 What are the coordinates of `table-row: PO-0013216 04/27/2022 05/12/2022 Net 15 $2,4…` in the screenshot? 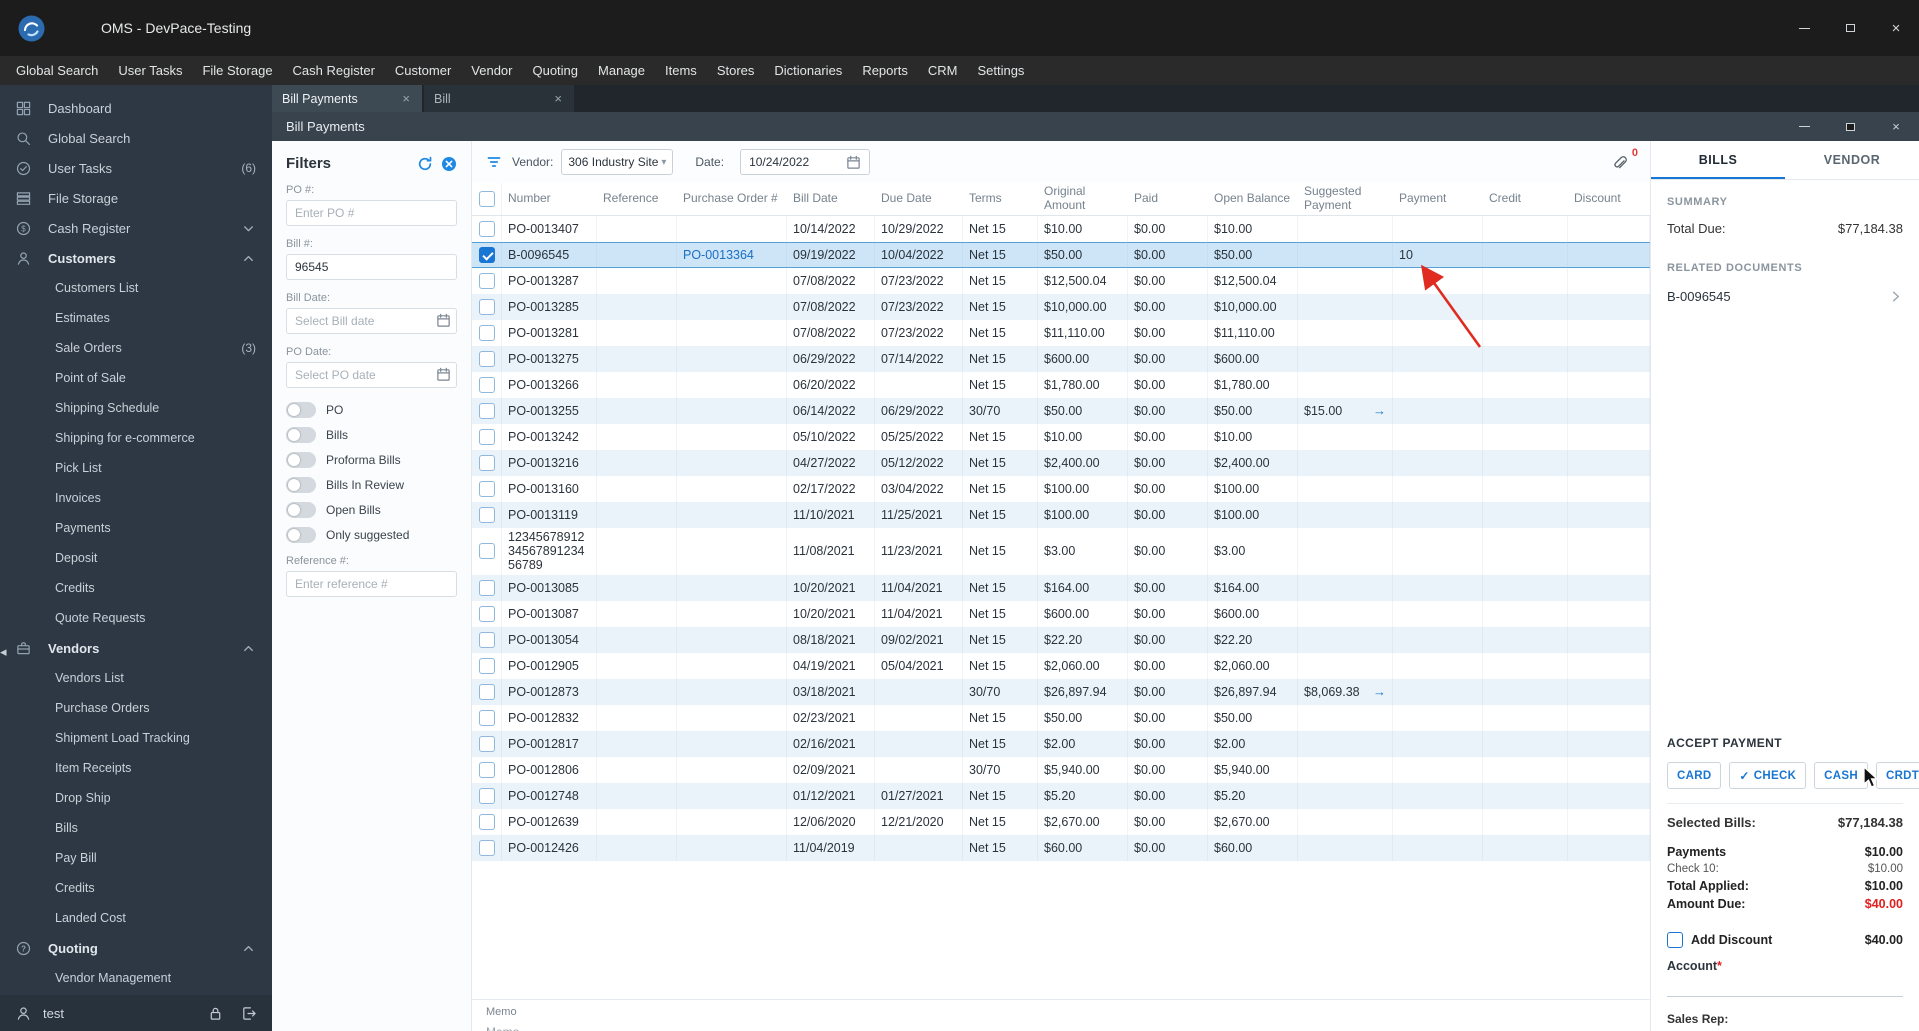 It's located at (1061, 462).